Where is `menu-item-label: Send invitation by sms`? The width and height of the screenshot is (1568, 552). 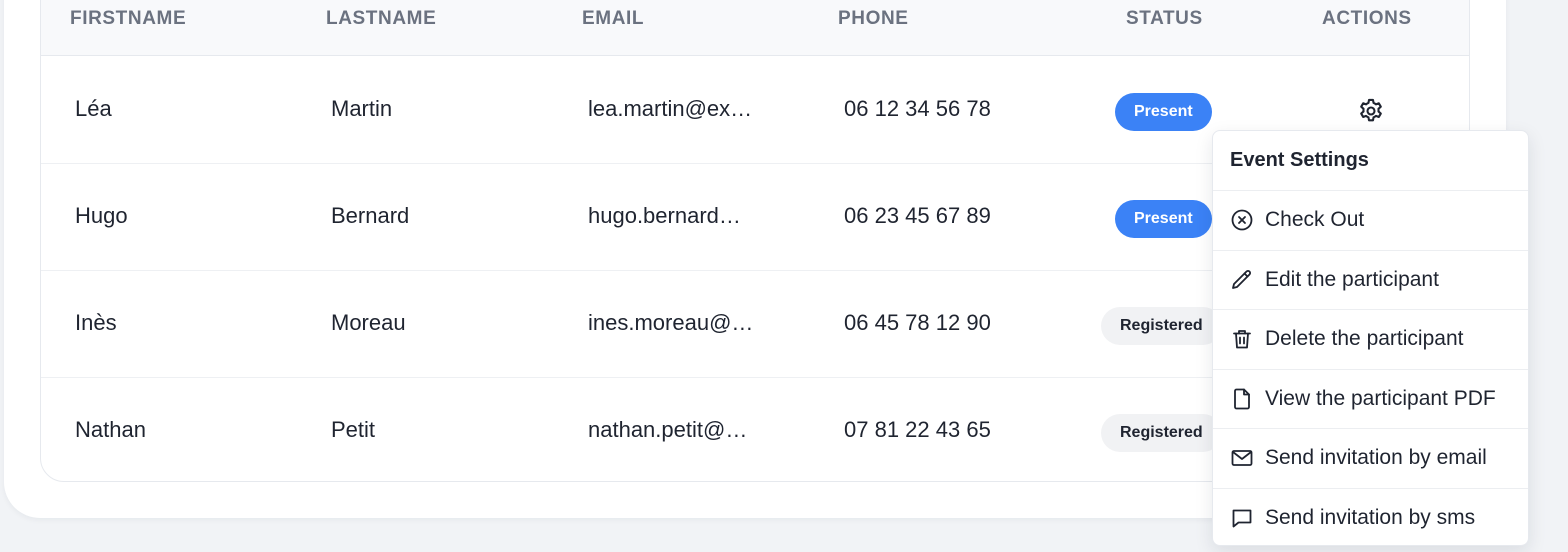 menu-item-label: Send invitation by sms is located at coordinates (1370, 518).